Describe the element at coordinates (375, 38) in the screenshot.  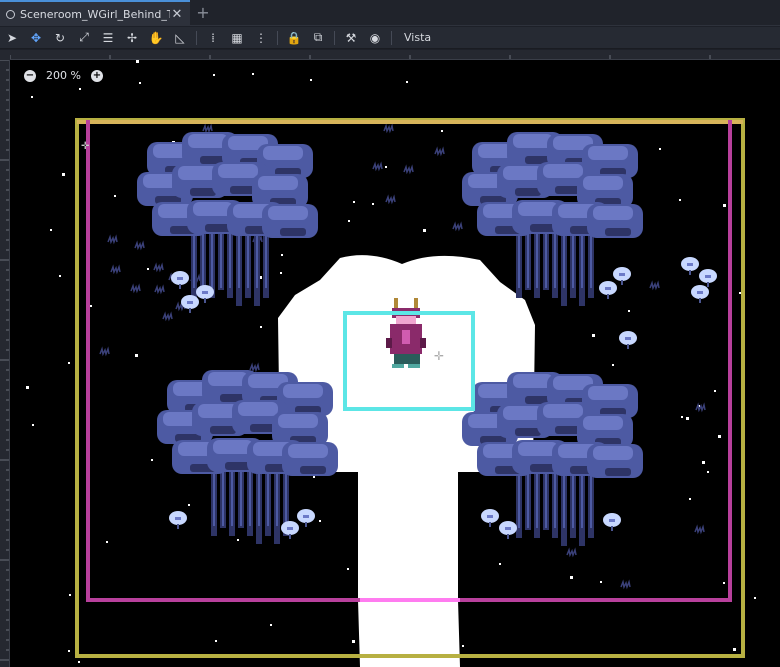
I see `camera-icon: ◉` at that location.